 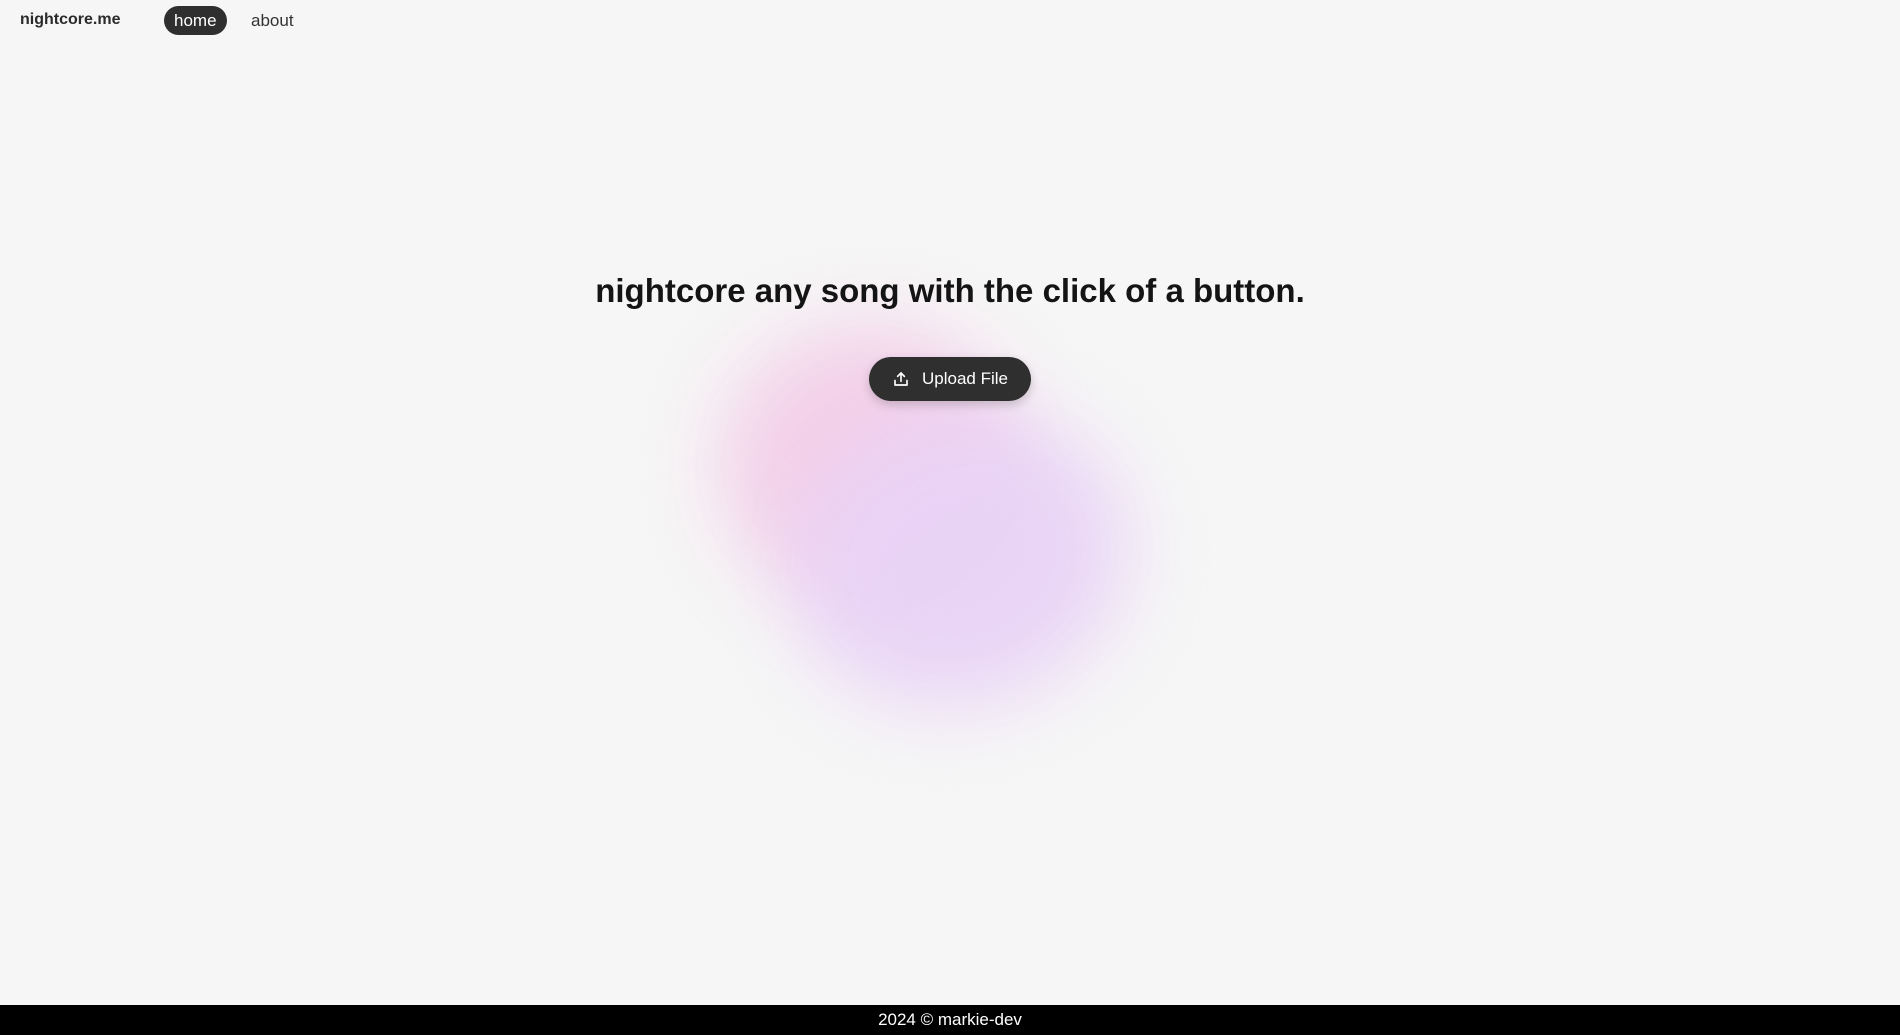 I want to click on upload-file-button: Upload File, so click(x=950, y=379).